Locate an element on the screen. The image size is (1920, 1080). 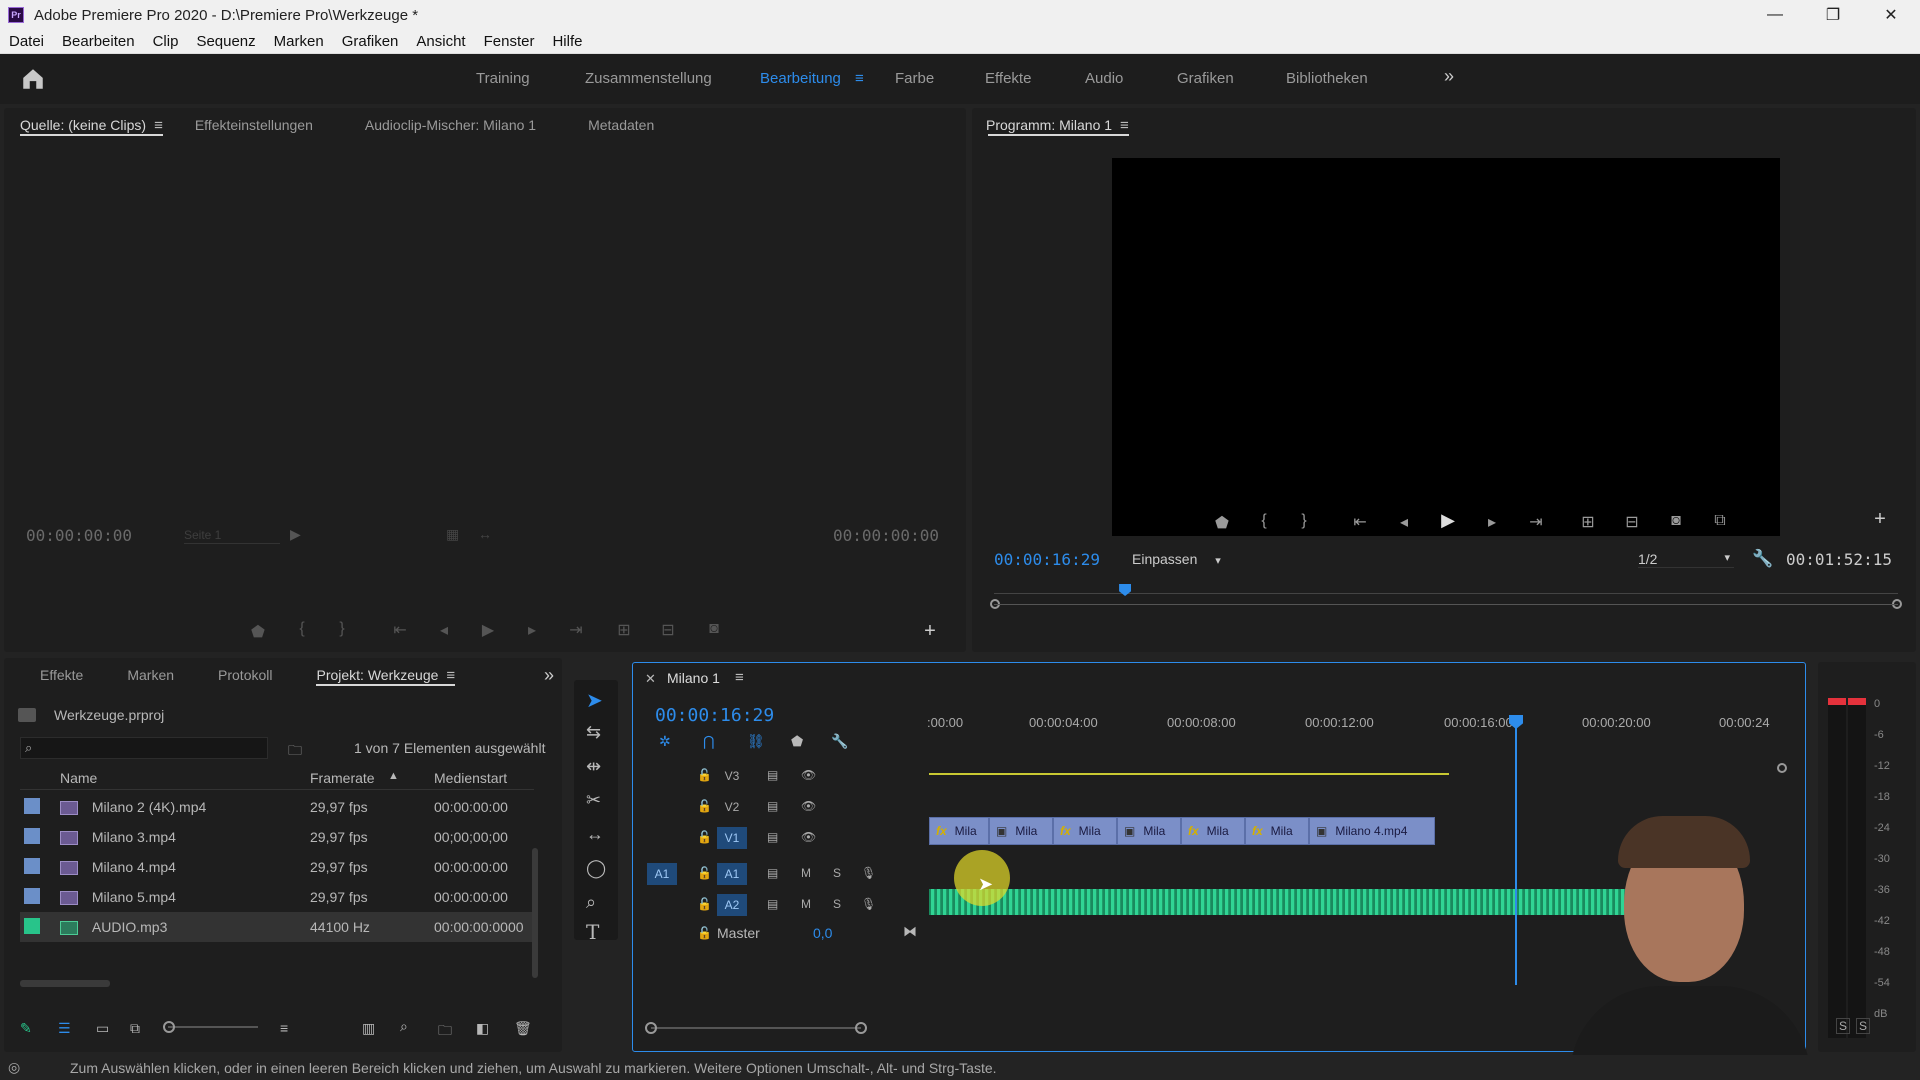
master-volume-value: 0,0 is located at coordinates (822, 933).